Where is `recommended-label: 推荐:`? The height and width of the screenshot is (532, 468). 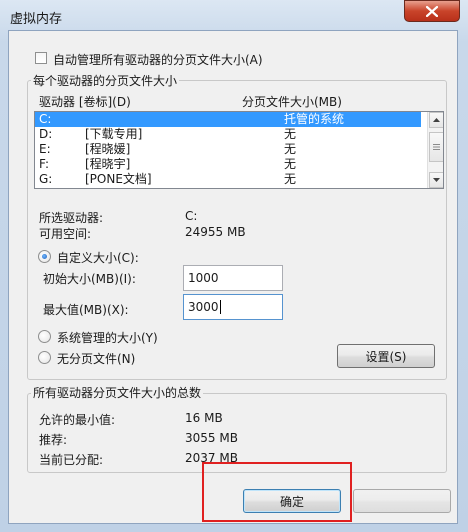
recommended-label: 推荐: is located at coordinates (53, 440).